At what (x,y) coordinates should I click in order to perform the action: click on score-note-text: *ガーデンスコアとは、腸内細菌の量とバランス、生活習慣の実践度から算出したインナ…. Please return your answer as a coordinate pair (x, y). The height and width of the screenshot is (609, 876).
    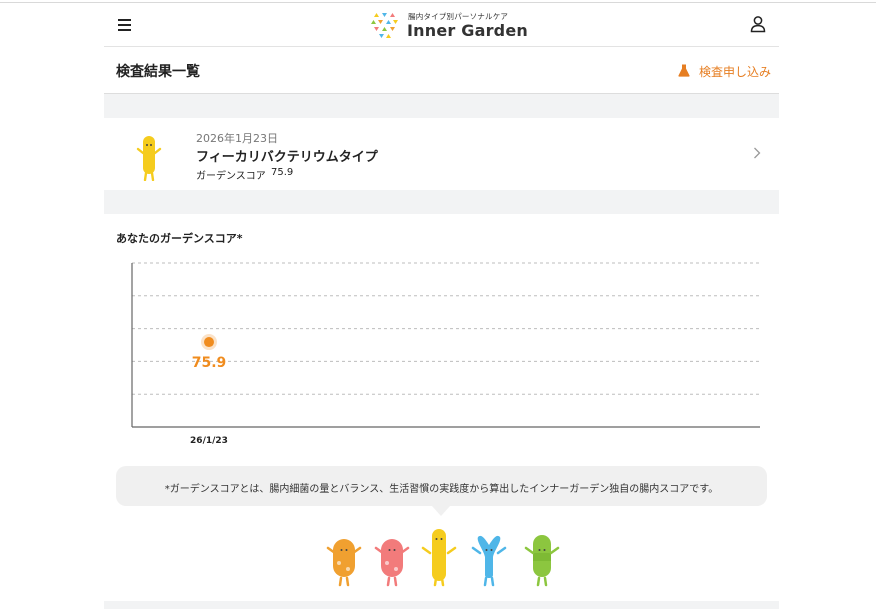
    Looking at the image, I should click on (441, 489).